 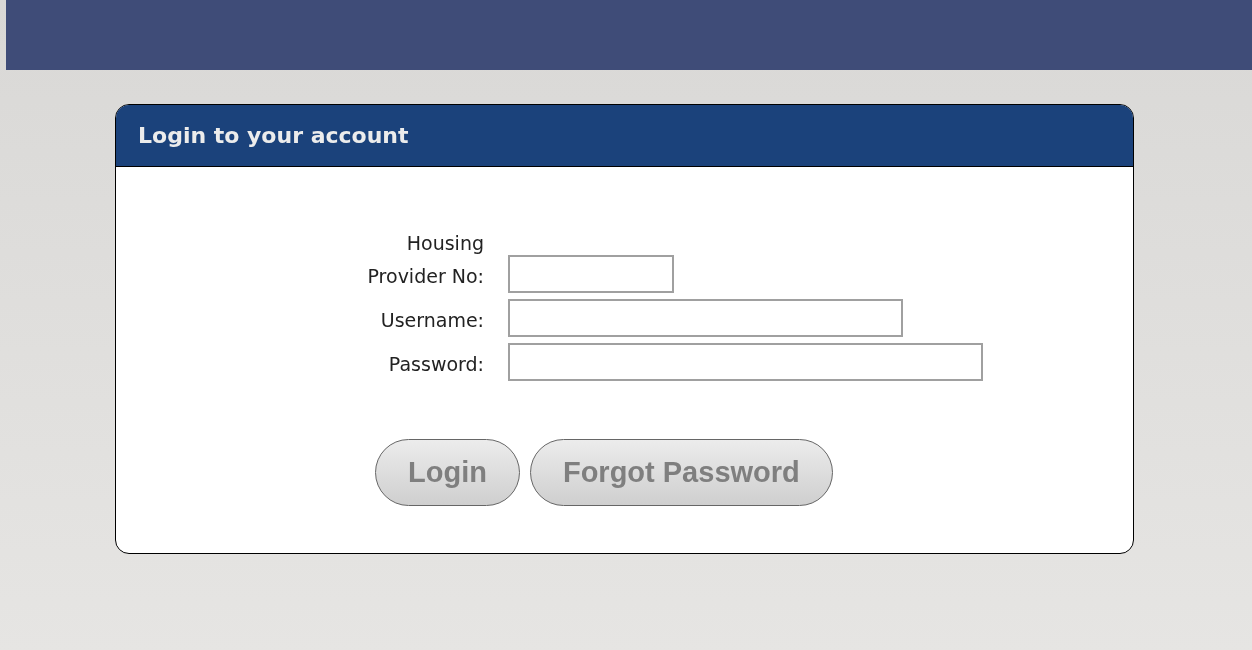 I want to click on field-label: Username:, so click(x=431, y=320).